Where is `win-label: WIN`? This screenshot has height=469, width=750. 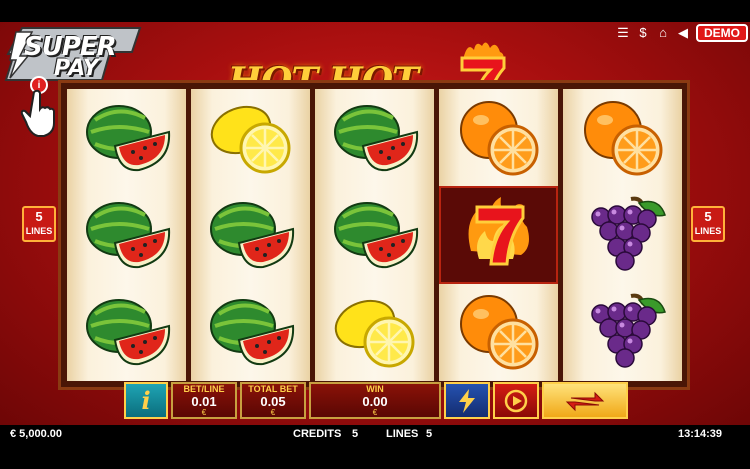 win-label: WIN is located at coordinates (375, 389).